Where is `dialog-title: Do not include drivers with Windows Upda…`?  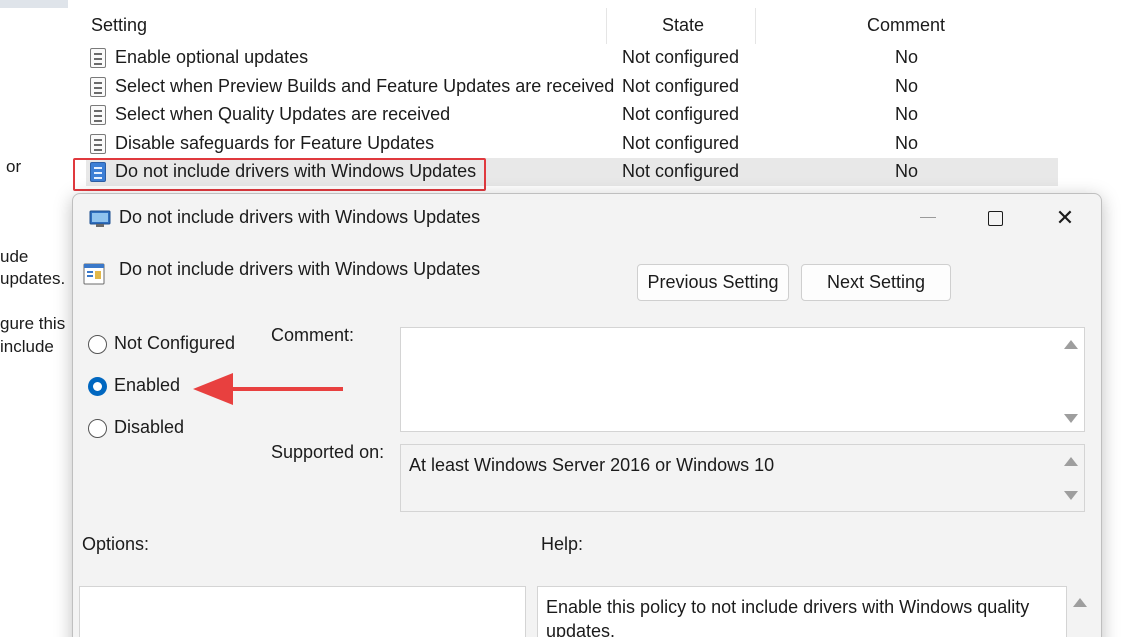
dialog-title: Do not include drivers with Windows Upda… is located at coordinates (300, 217).